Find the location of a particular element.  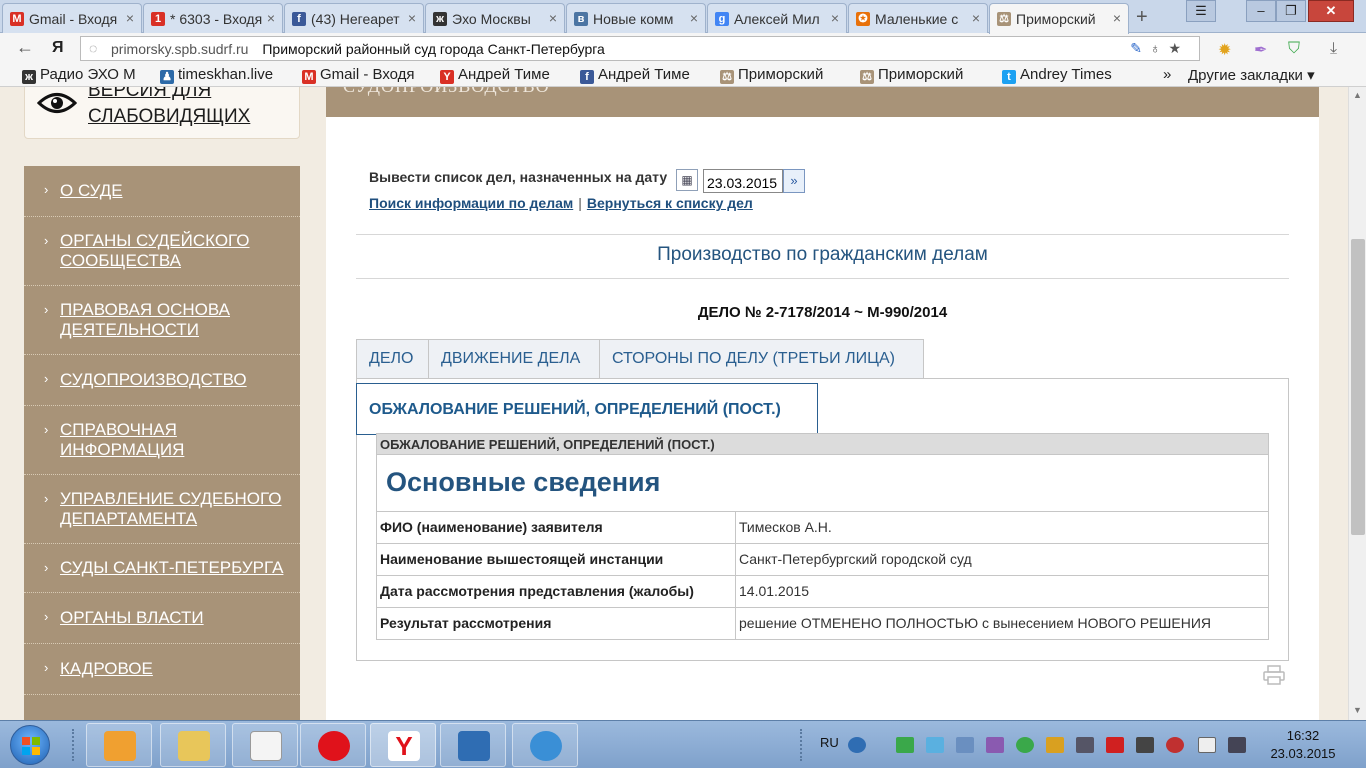

bookmark-icon: M is located at coordinates (309, 77).